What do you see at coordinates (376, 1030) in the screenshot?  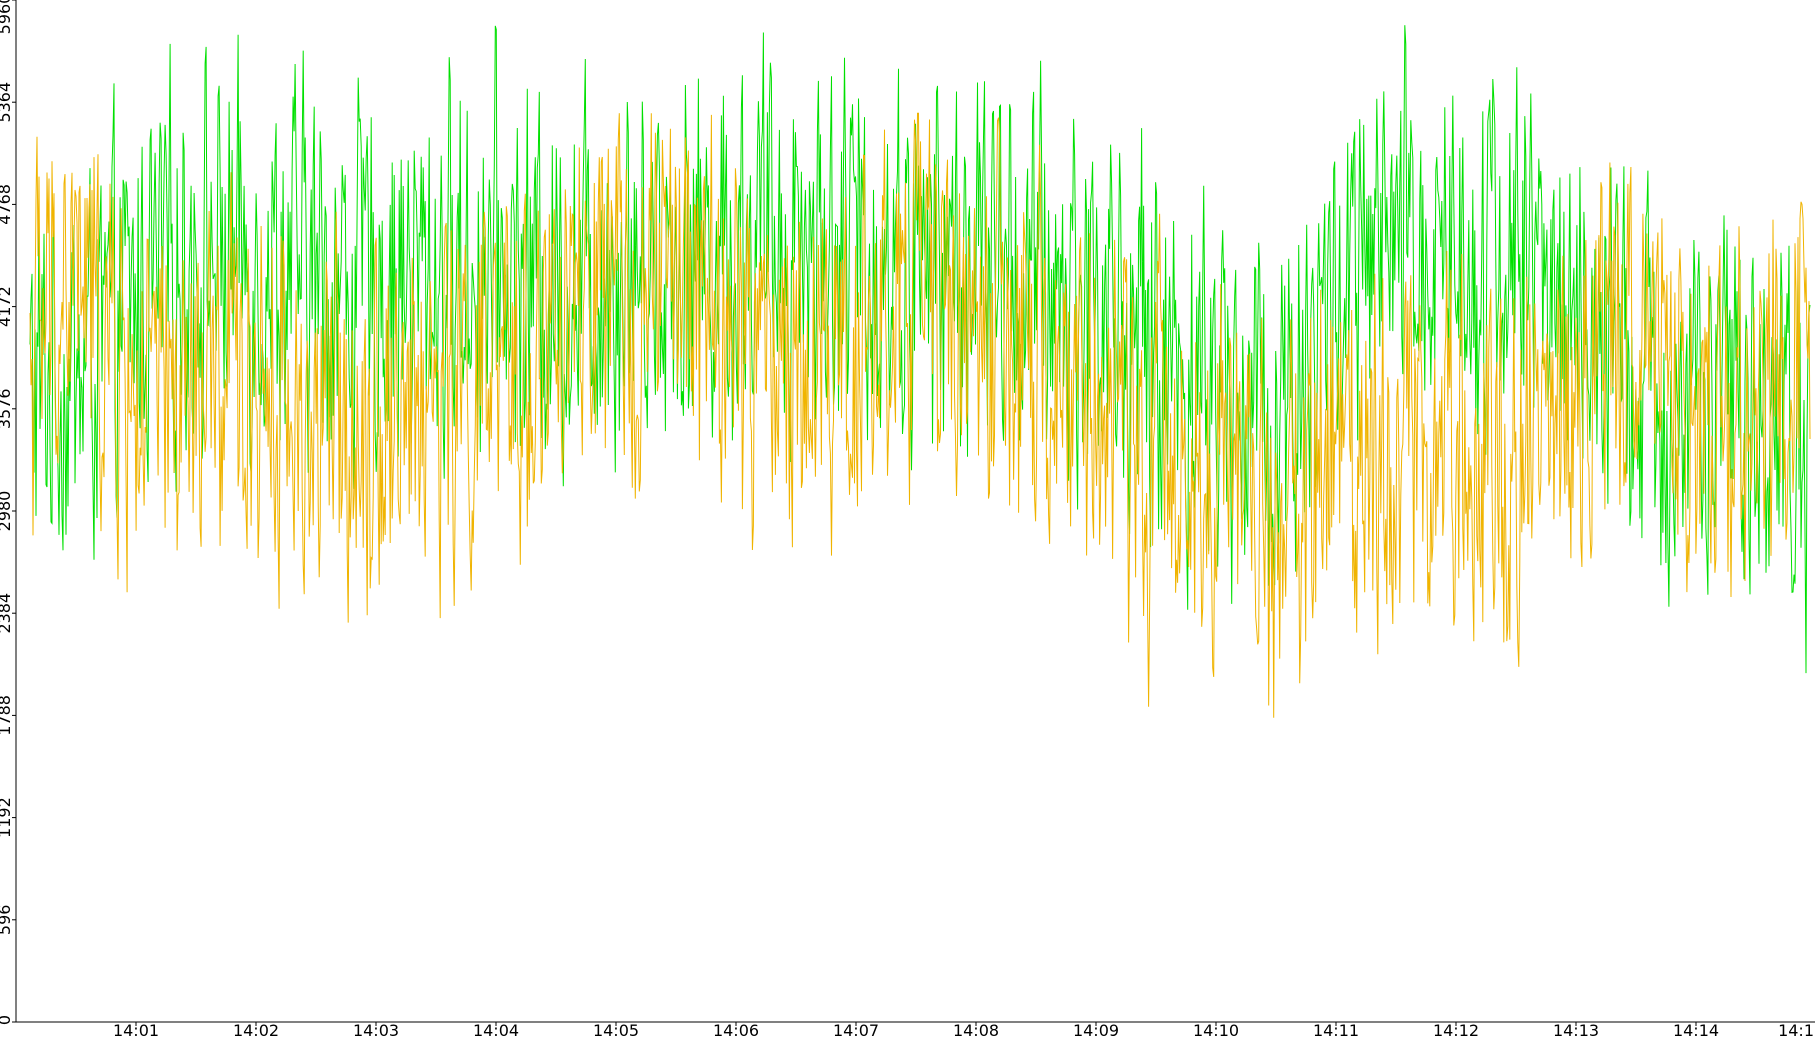 I see `x-tick-label: 14:03` at bounding box center [376, 1030].